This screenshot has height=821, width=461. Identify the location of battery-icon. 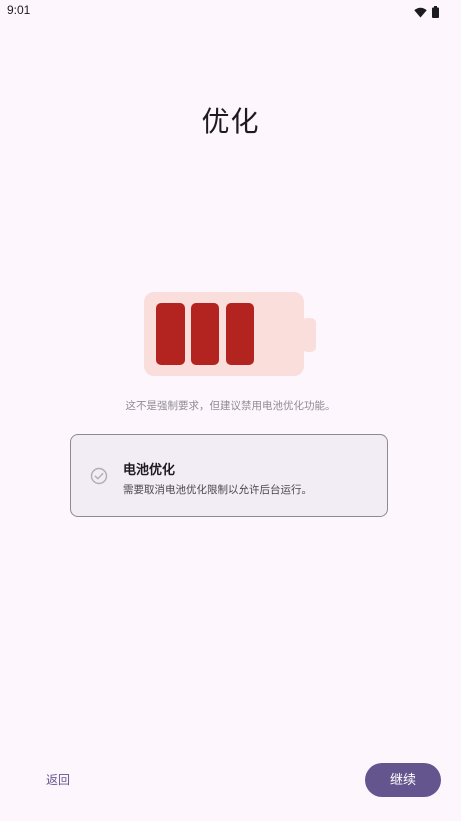
(231, 337).